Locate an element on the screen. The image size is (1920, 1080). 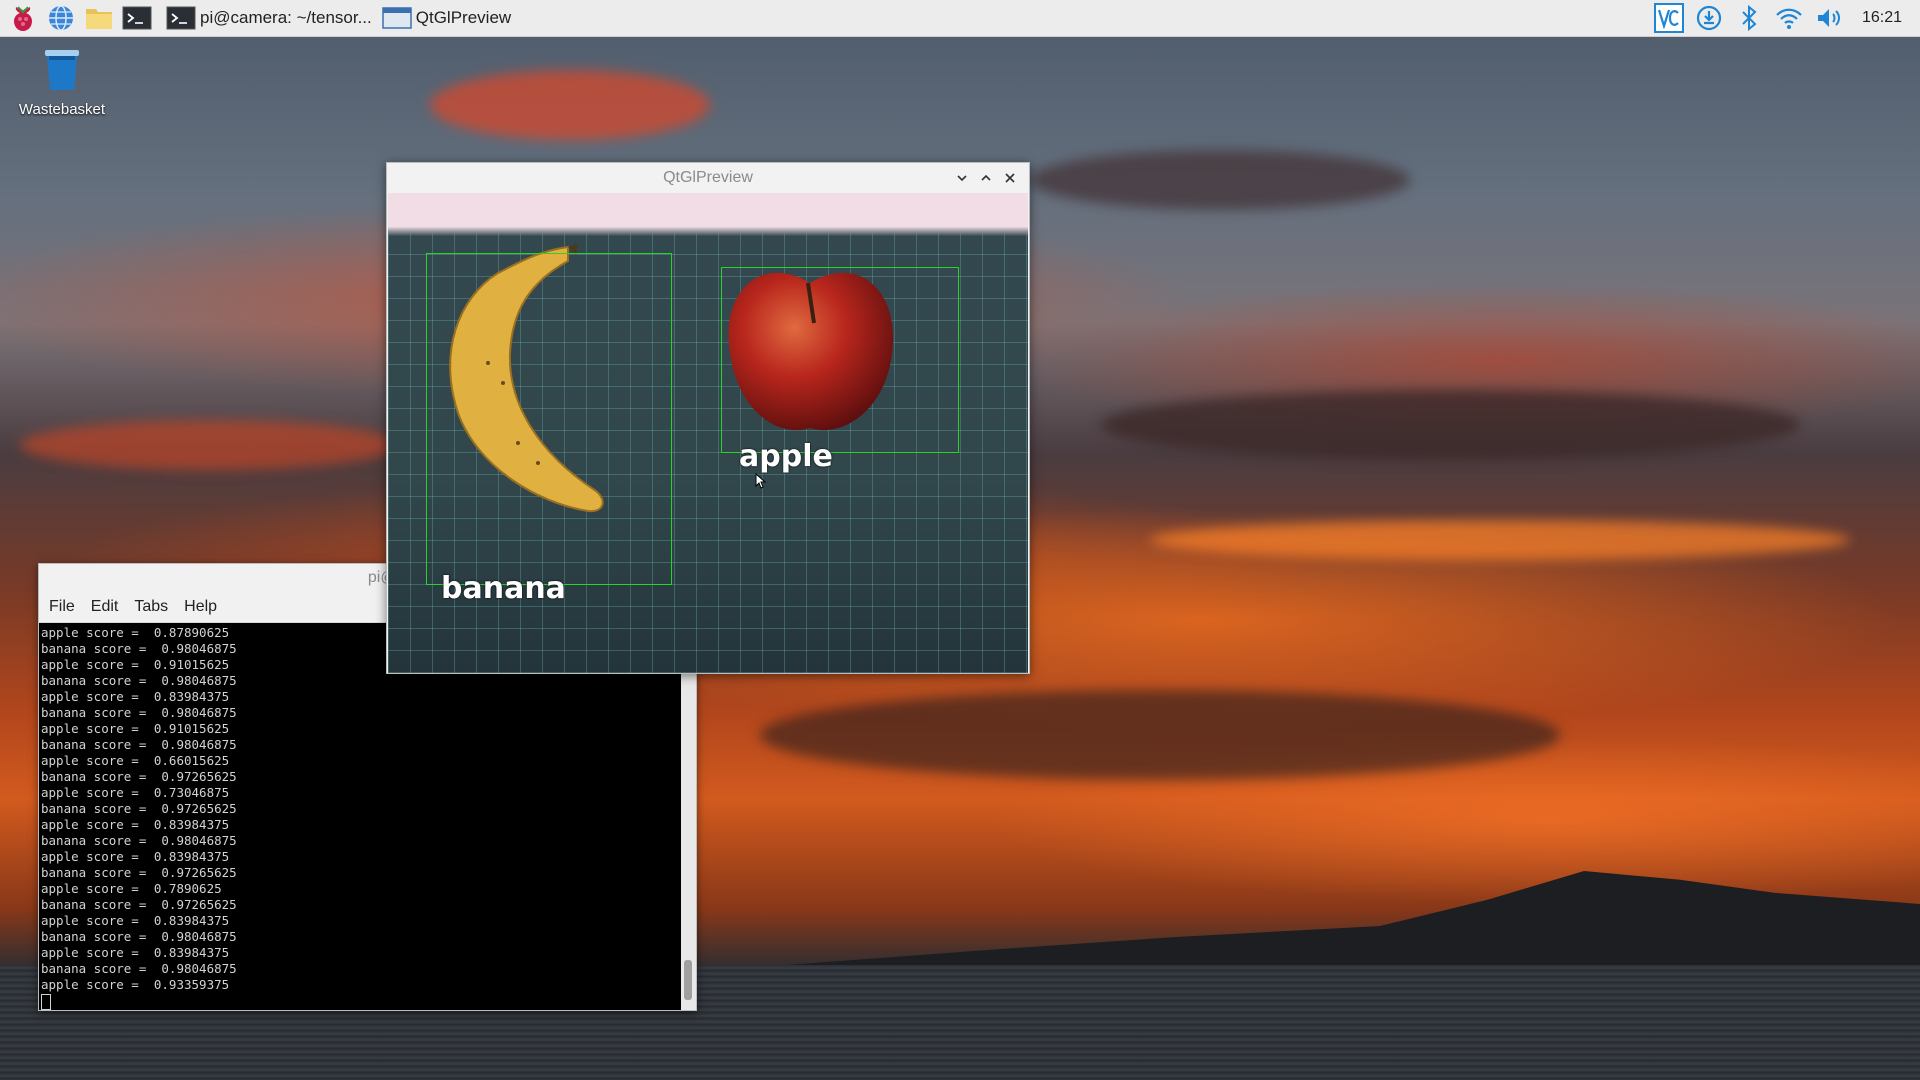
camera-preview: banana apple is located at coordinates (708, 433).